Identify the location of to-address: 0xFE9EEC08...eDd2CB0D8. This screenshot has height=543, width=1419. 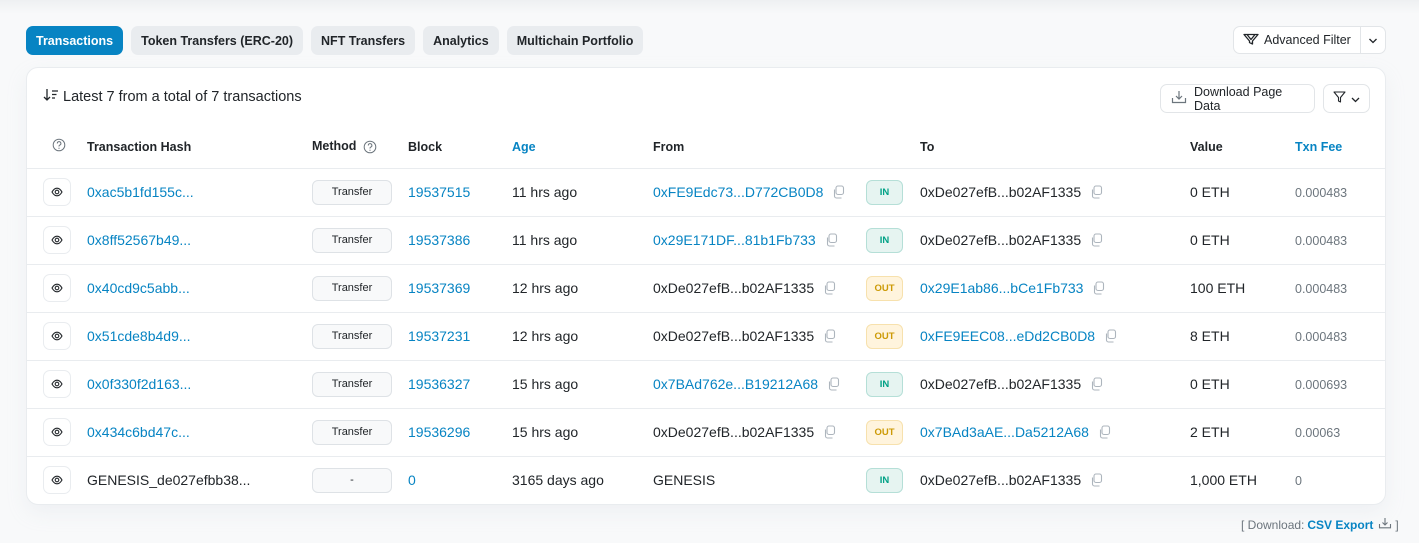
(1007, 336).